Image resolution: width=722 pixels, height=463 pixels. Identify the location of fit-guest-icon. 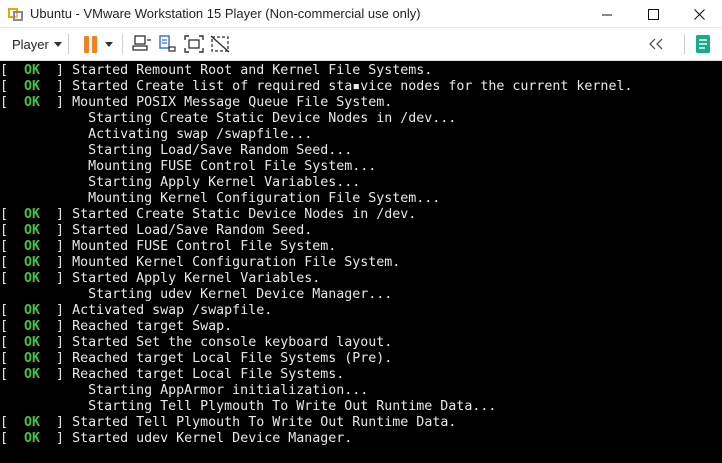
(194, 44).